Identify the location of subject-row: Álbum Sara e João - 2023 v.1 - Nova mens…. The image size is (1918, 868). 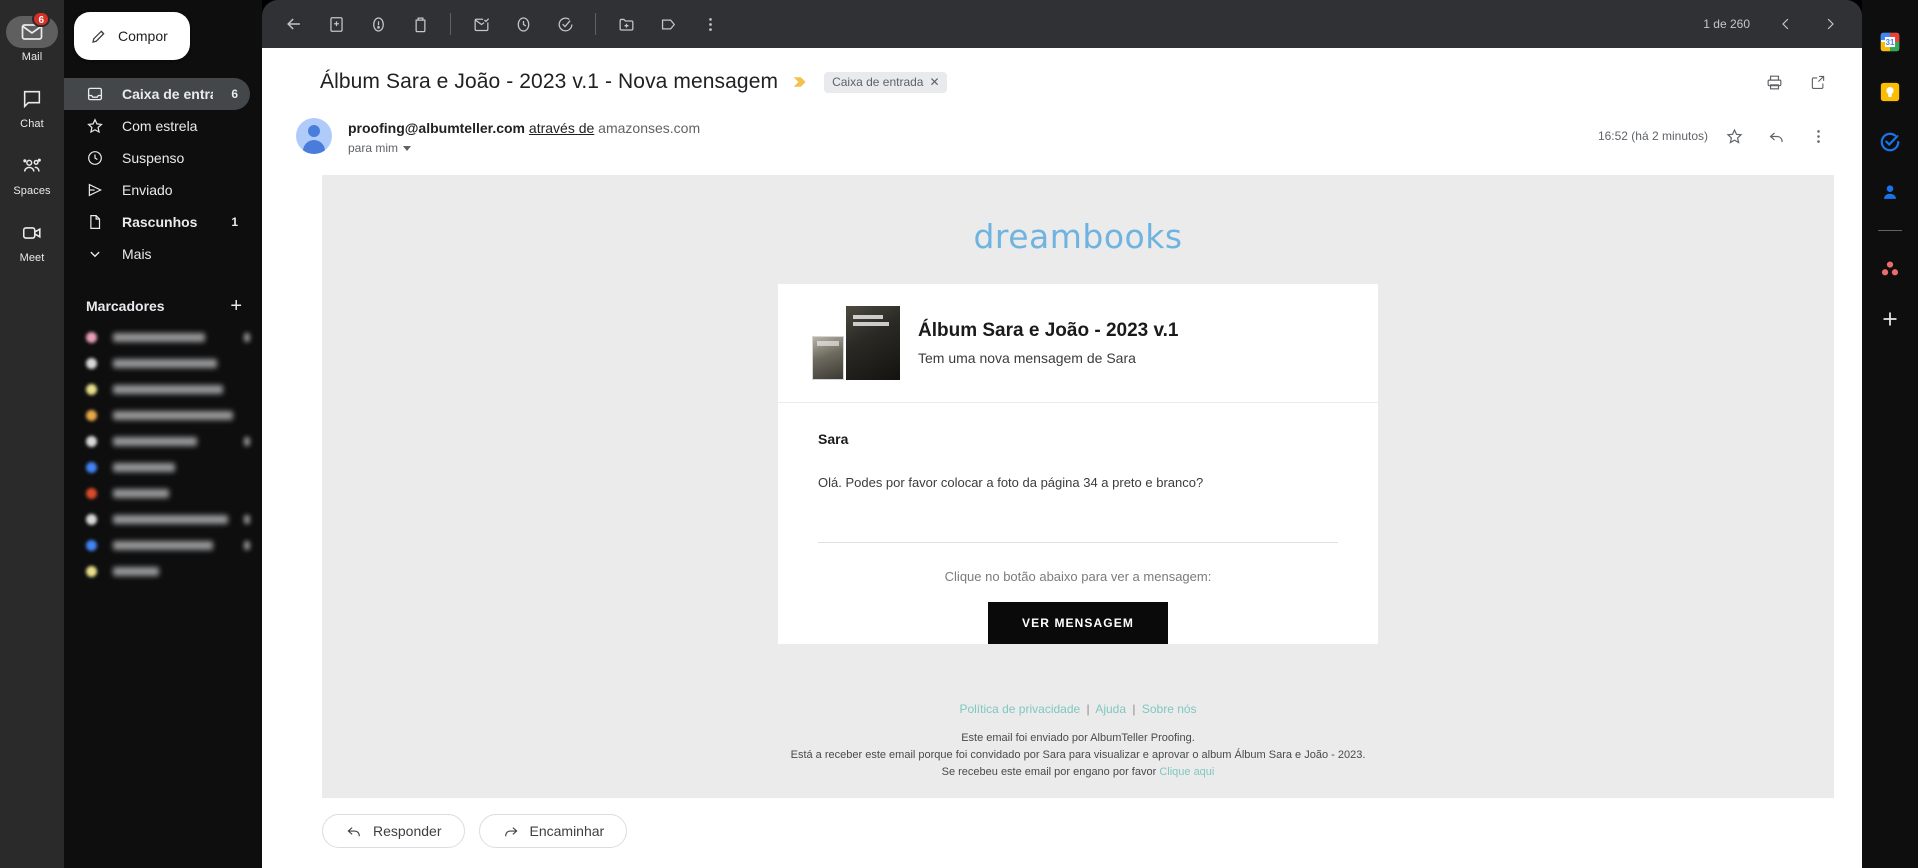
(1062, 78).